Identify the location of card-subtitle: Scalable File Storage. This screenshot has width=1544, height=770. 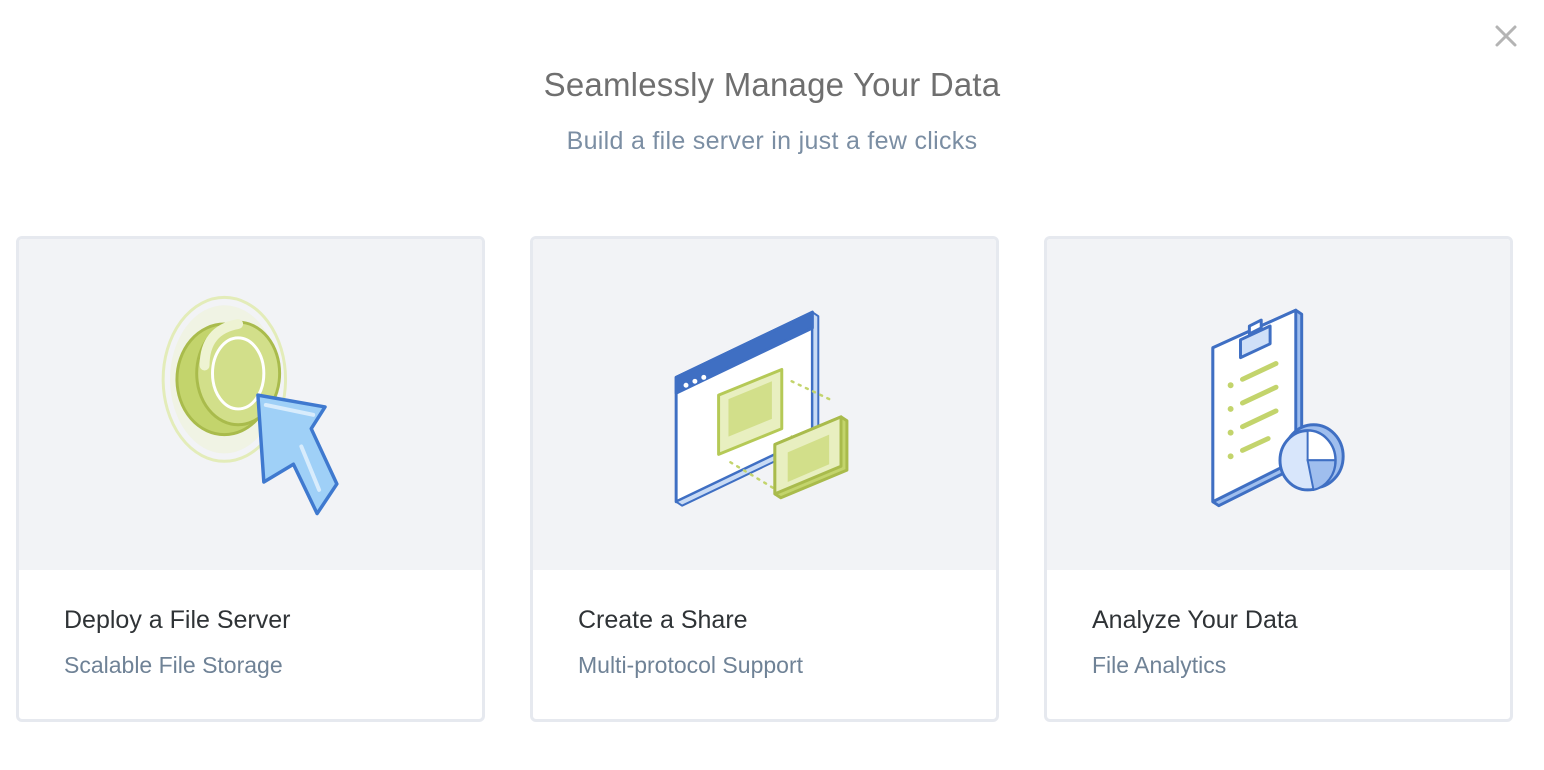
(173, 665).